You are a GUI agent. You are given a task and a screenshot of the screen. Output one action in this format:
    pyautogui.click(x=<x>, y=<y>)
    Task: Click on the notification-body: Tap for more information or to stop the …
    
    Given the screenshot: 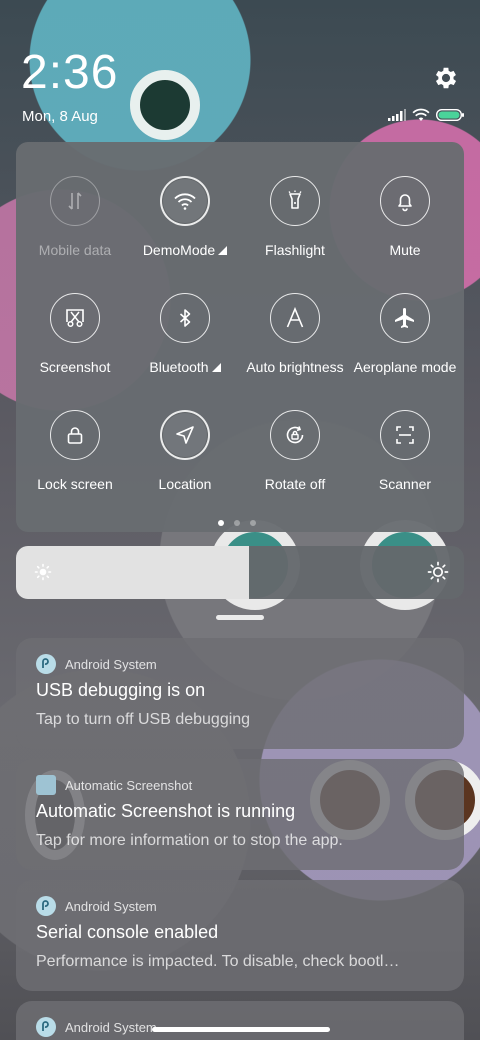 What is the action you would take?
    pyautogui.click(x=189, y=840)
    